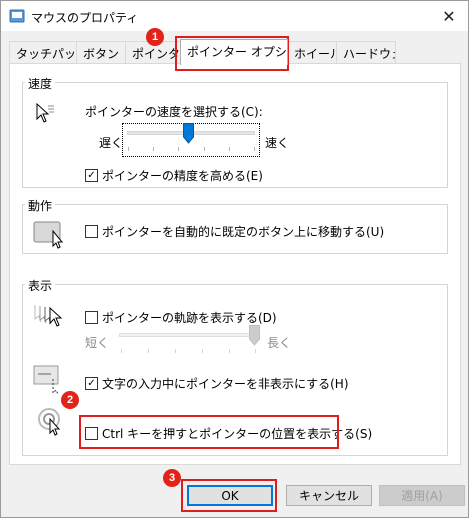  Describe the element at coordinates (91, 231) in the screenshot. I see `snap-checkbox` at that location.